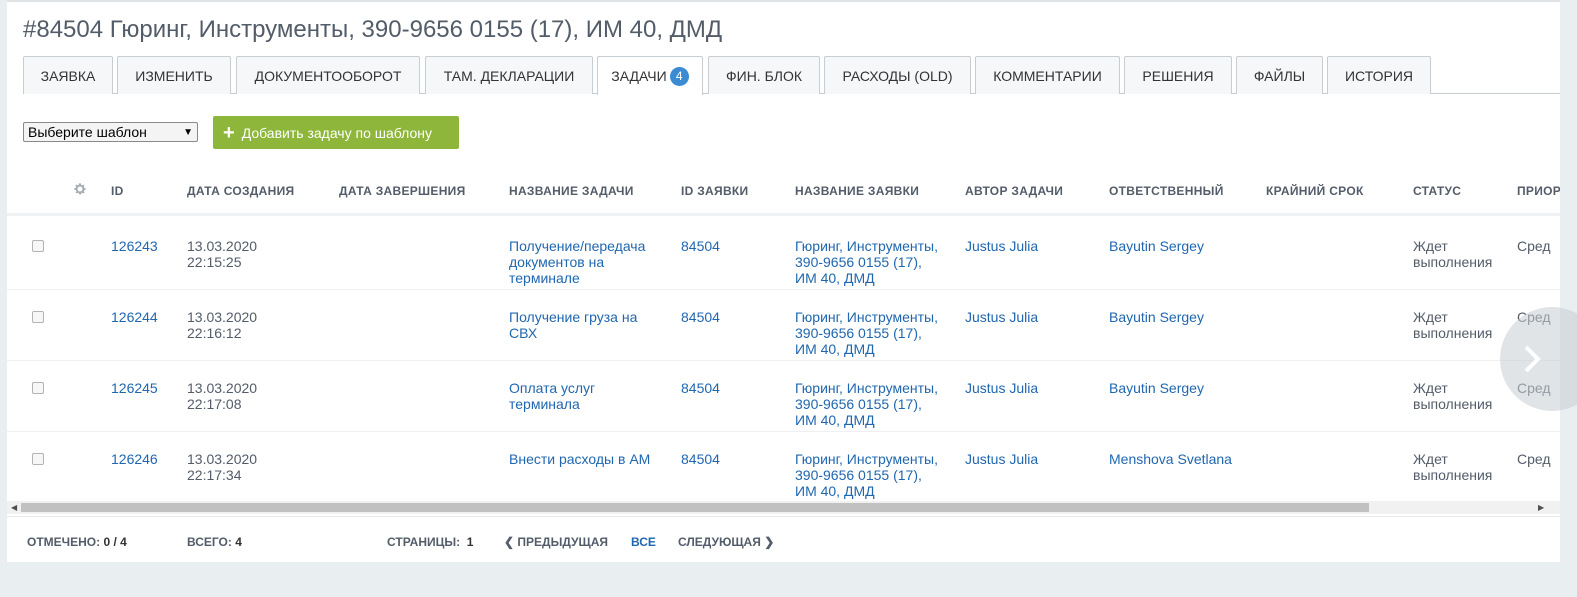 The image size is (1577, 597). I want to click on prev-page-link: ❮ Предыдущая, so click(556, 542).